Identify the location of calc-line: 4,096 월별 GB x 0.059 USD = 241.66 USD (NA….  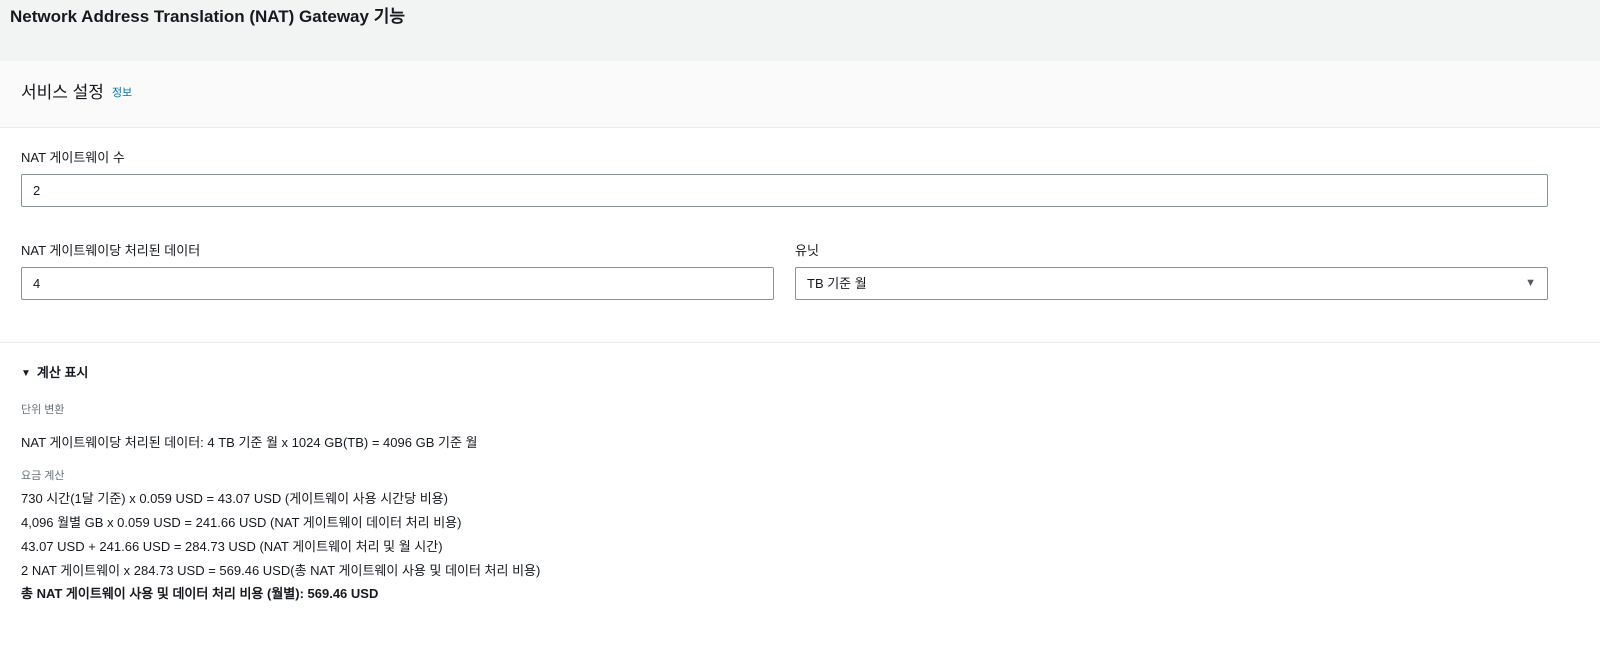
(241, 522).